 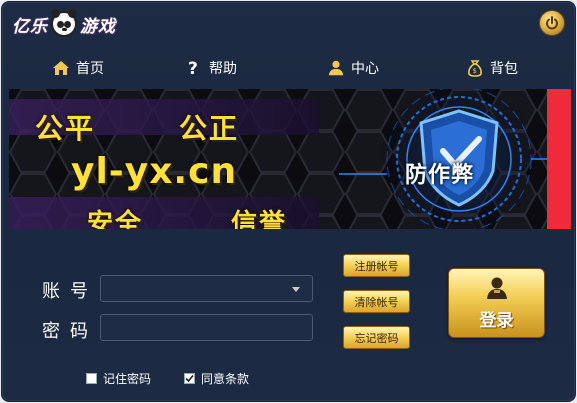 What do you see at coordinates (365, 69) in the screenshot?
I see `nav-center-label: 中心` at bounding box center [365, 69].